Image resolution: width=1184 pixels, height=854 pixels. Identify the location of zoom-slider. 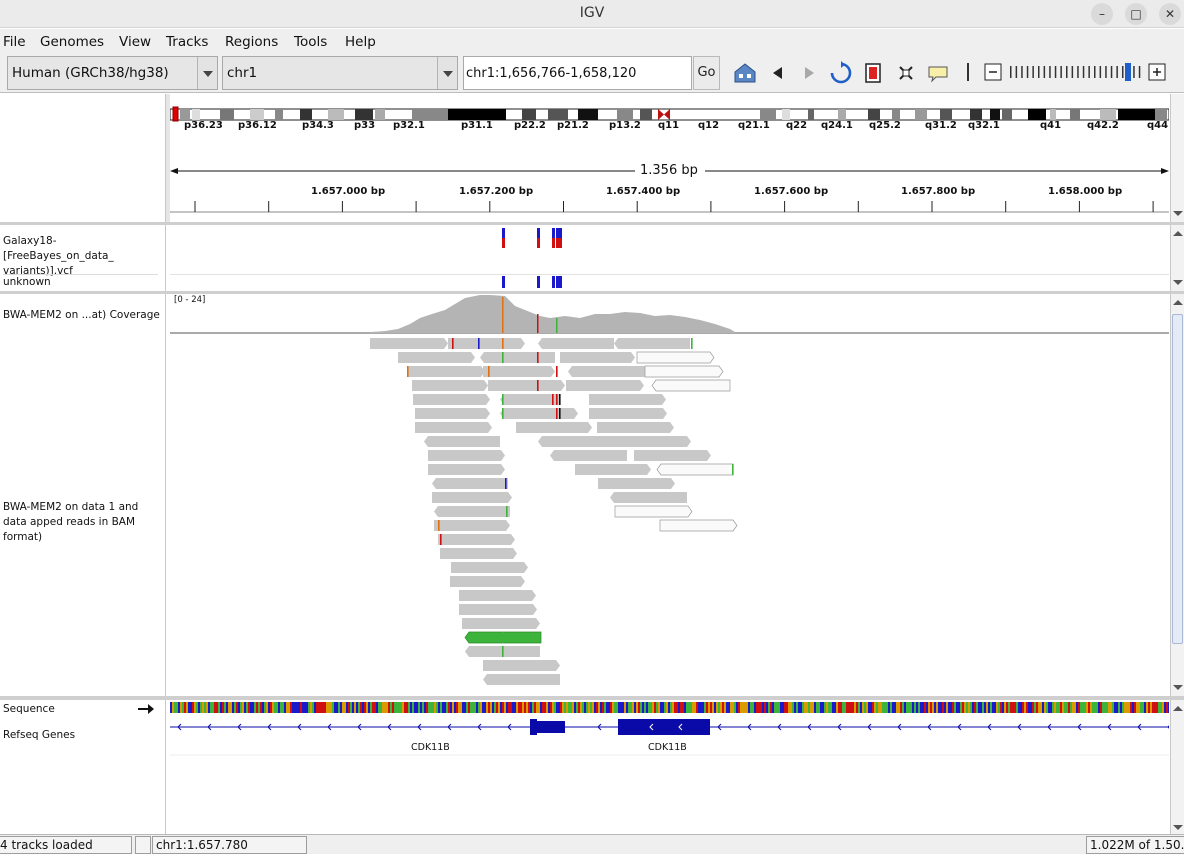
(1084, 73).